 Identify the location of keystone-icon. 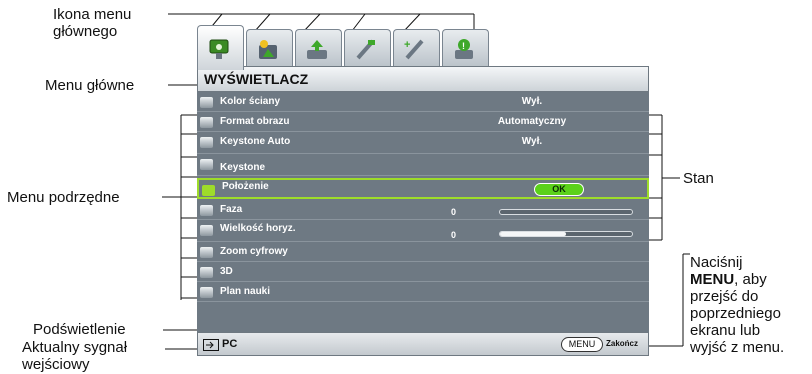
(206, 164).